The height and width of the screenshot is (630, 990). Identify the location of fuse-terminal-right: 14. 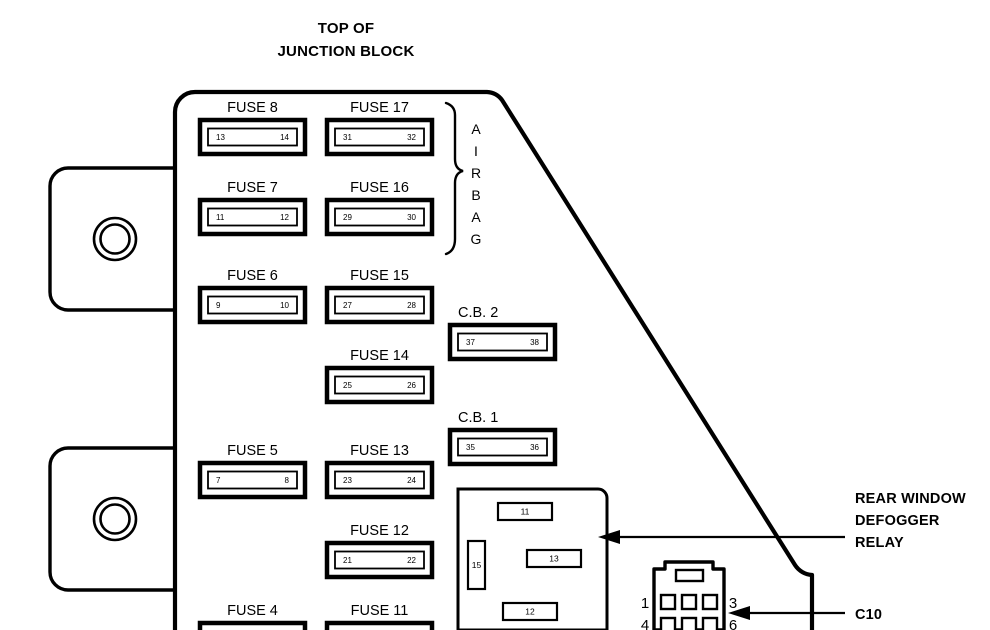
(284, 137).